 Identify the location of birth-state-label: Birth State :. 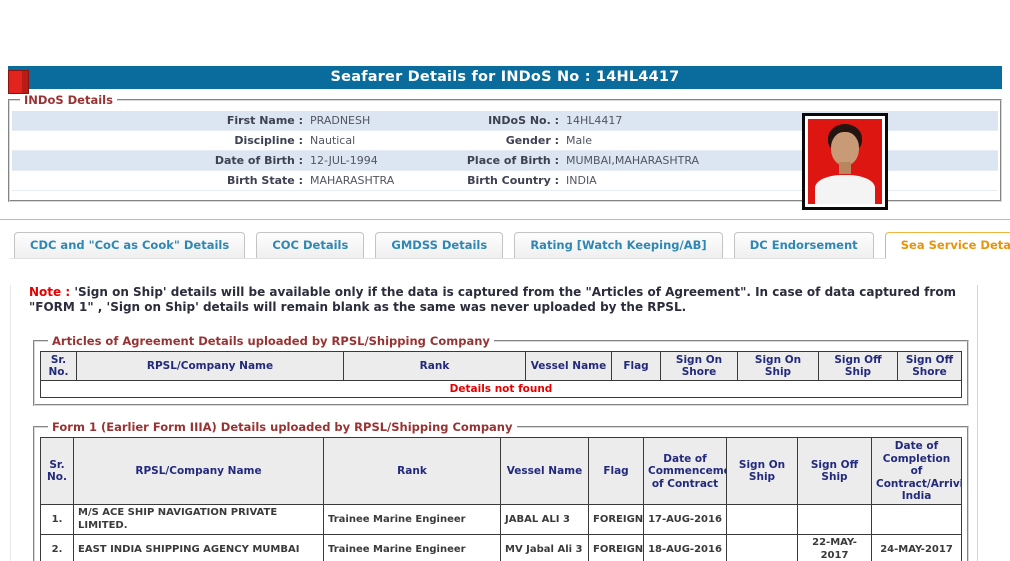
(264, 180).